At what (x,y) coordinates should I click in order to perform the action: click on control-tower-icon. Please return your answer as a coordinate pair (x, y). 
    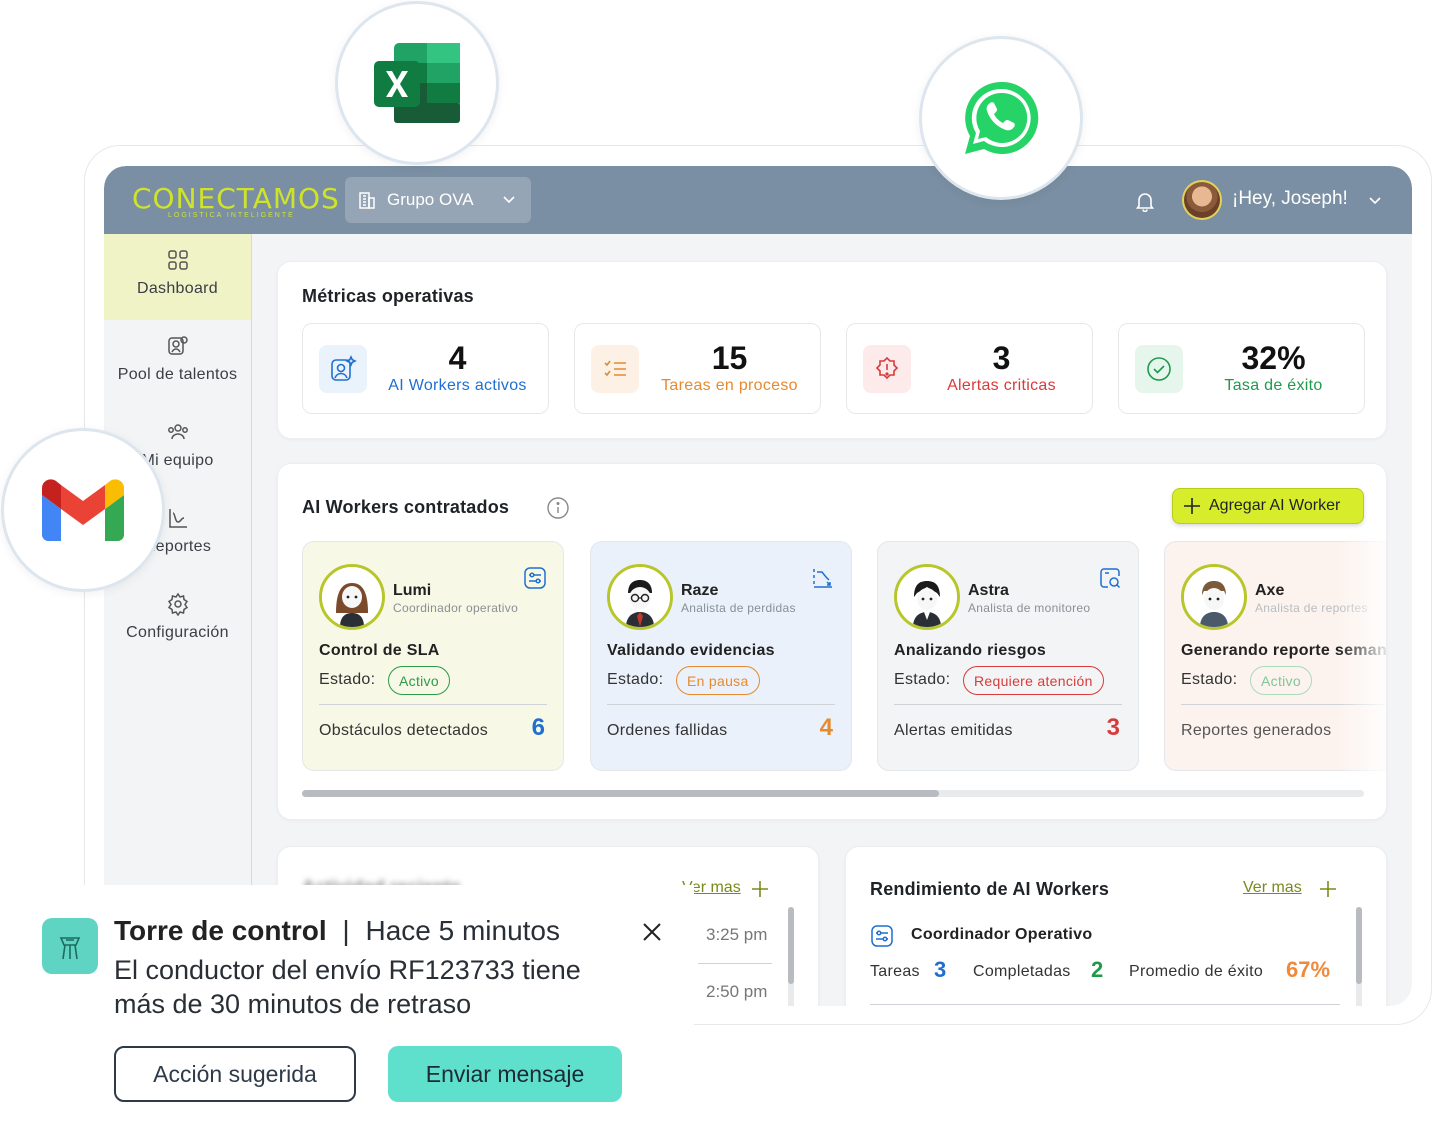
    Looking at the image, I should click on (70, 946).